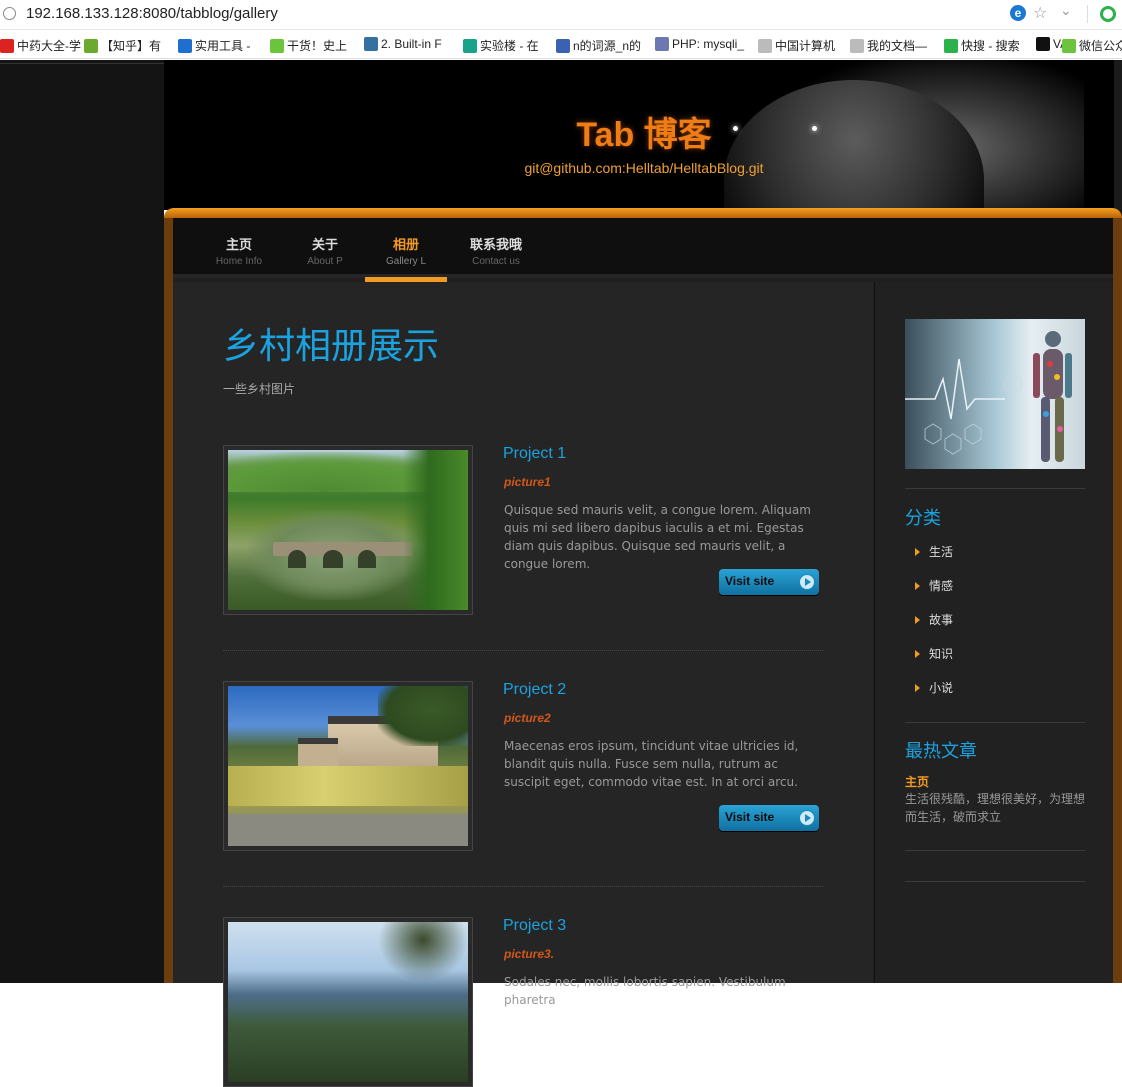 The image size is (1122, 1087). Describe the element at coordinates (662, 44) in the screenshot. I see `php-icon` at that location.